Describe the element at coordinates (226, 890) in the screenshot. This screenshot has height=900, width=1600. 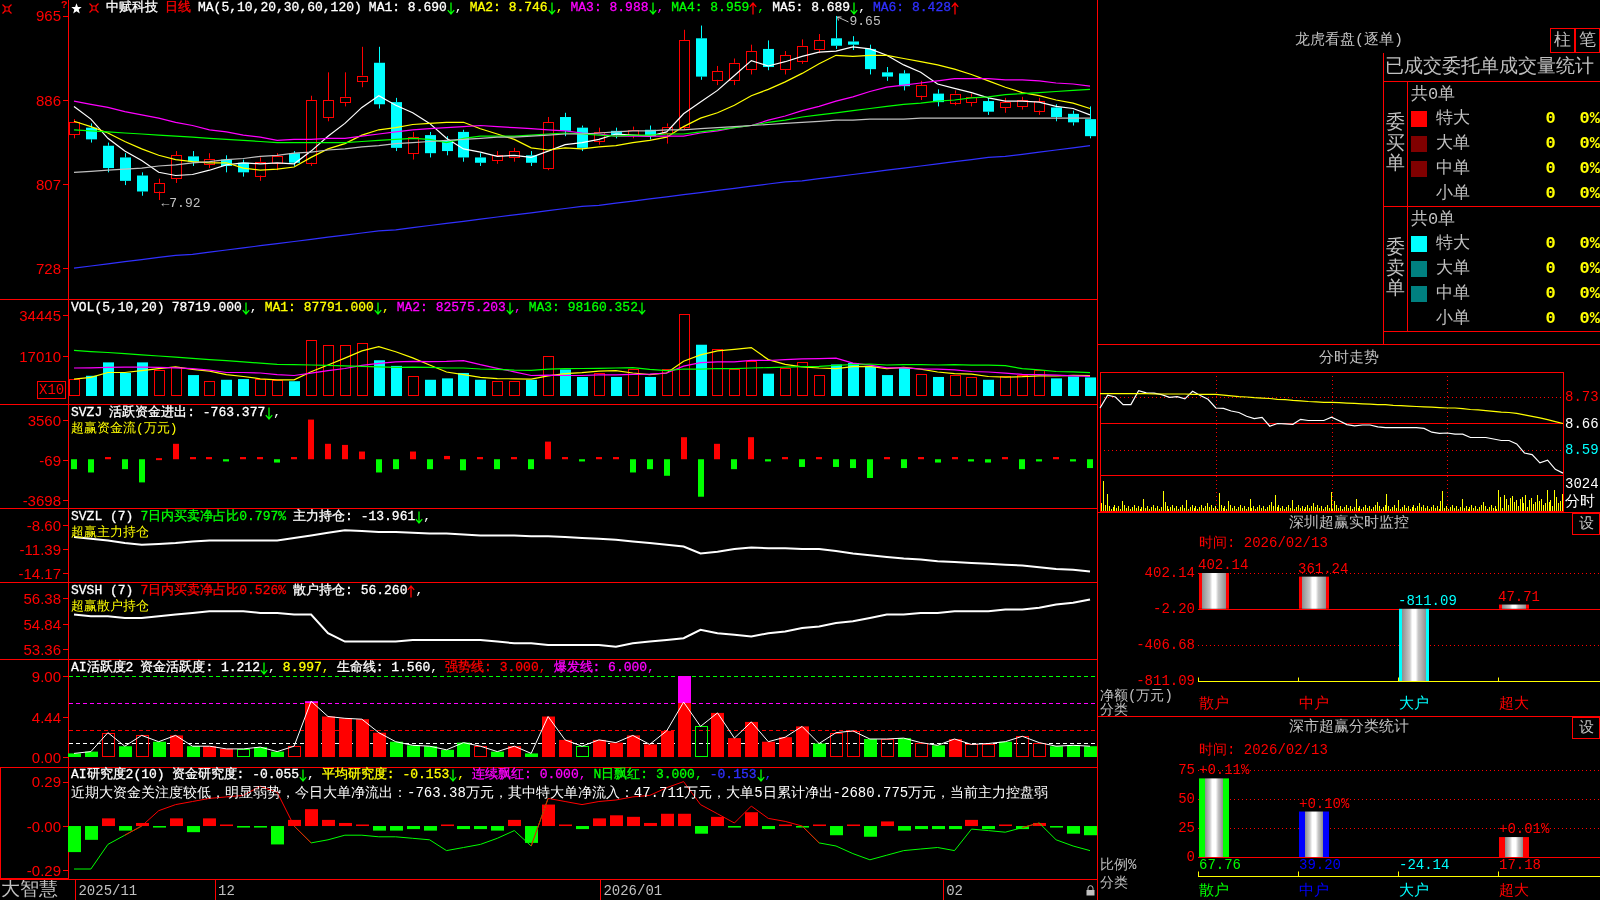
I see `date-label: 12` at that location.